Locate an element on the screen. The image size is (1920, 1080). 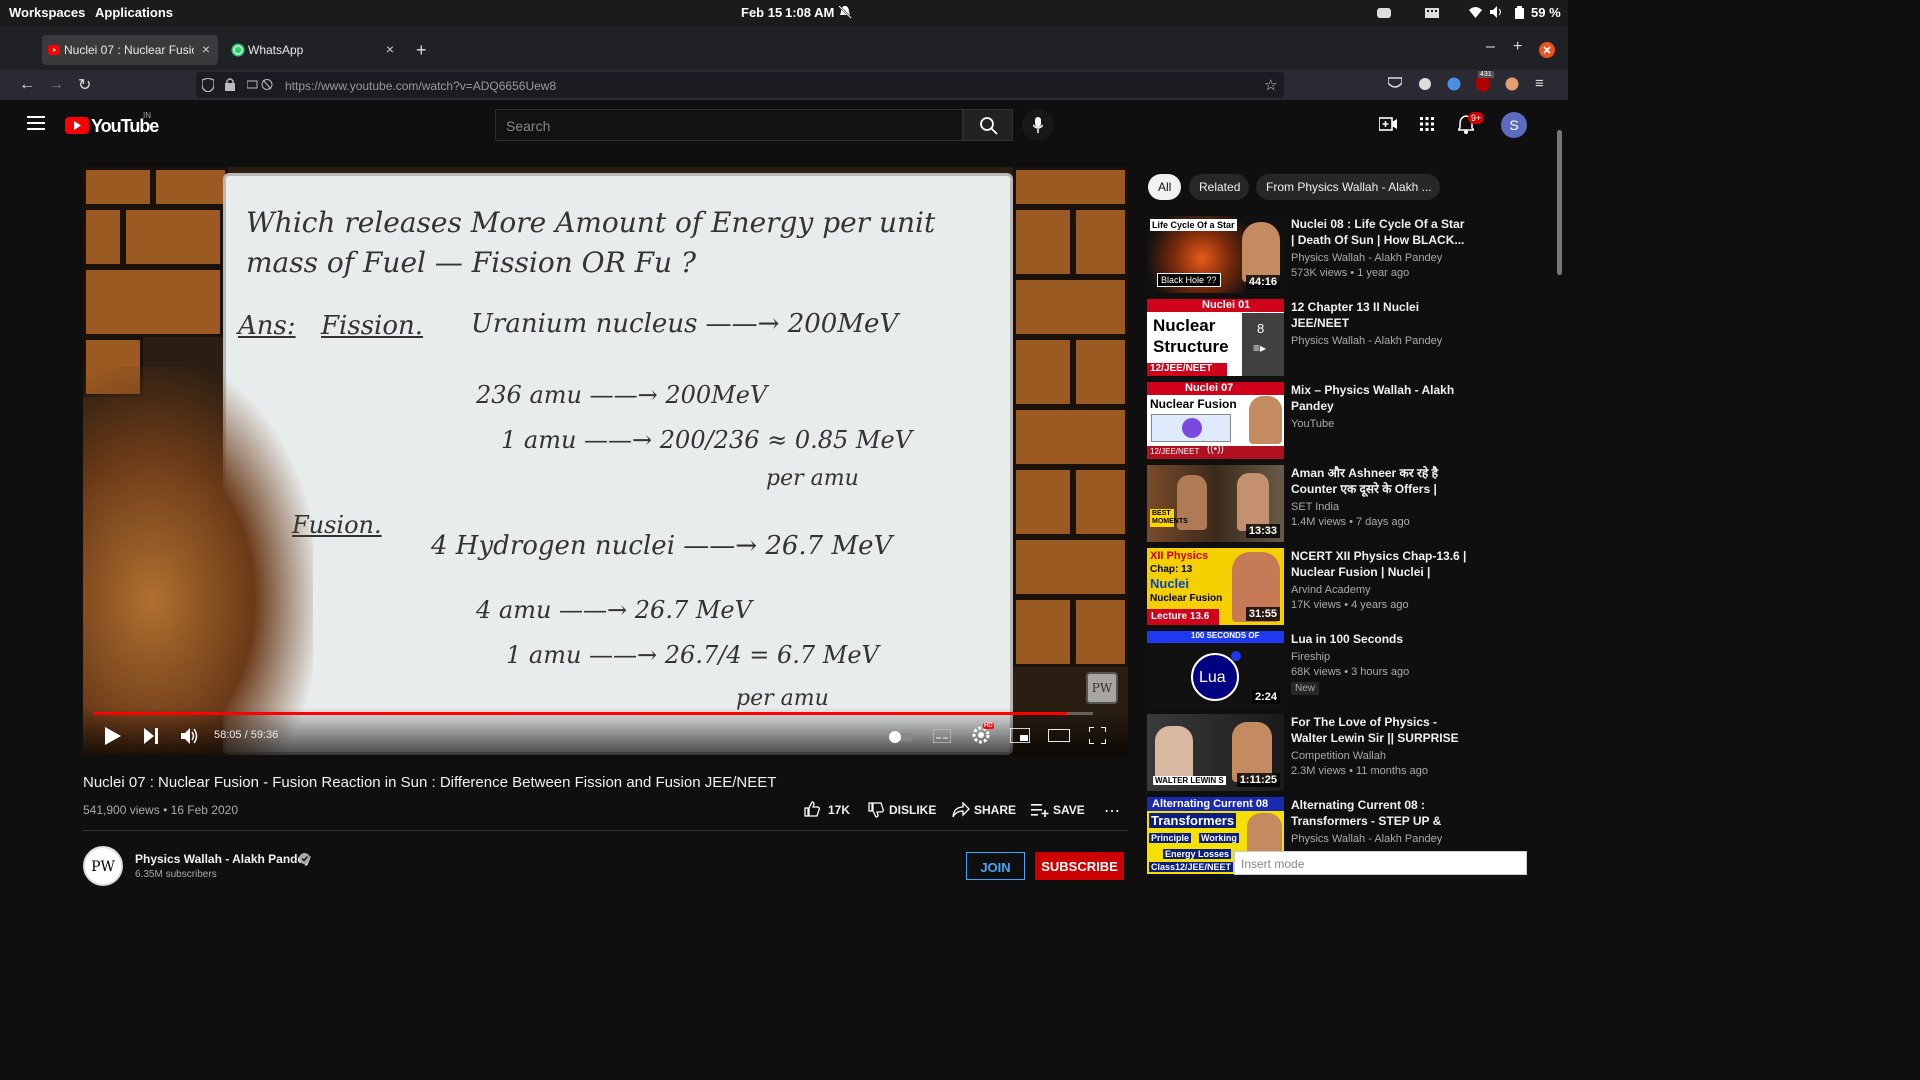
thumbnail: 100 SECONDS OF Lua 2:24 is located at coordinates (1215, 669).